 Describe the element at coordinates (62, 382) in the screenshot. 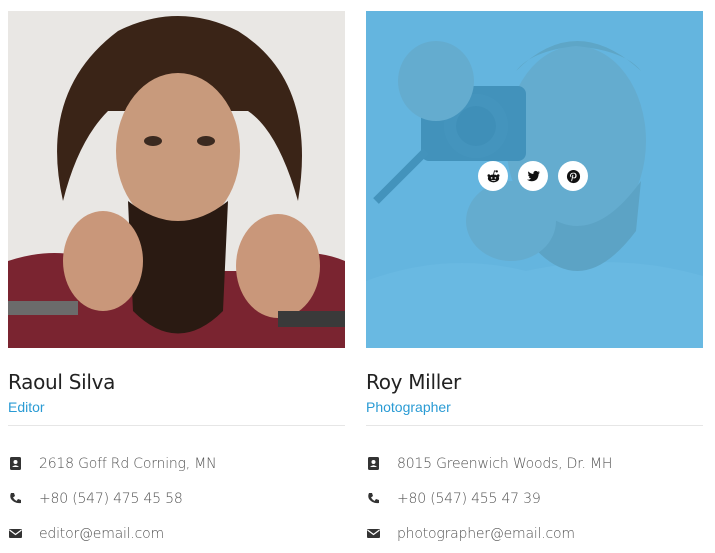

I see `member-name: Raoul Silva` at that location.